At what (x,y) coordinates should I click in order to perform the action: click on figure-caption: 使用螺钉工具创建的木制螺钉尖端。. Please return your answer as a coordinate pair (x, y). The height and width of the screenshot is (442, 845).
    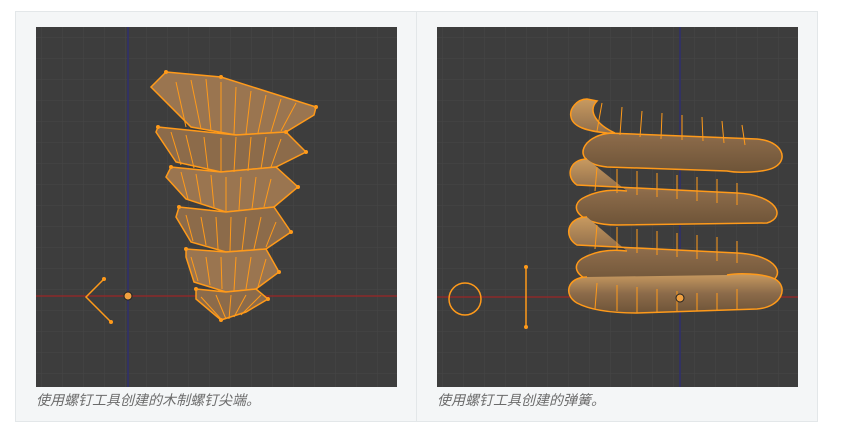
    Looking at the image, I should click on (148, 401).